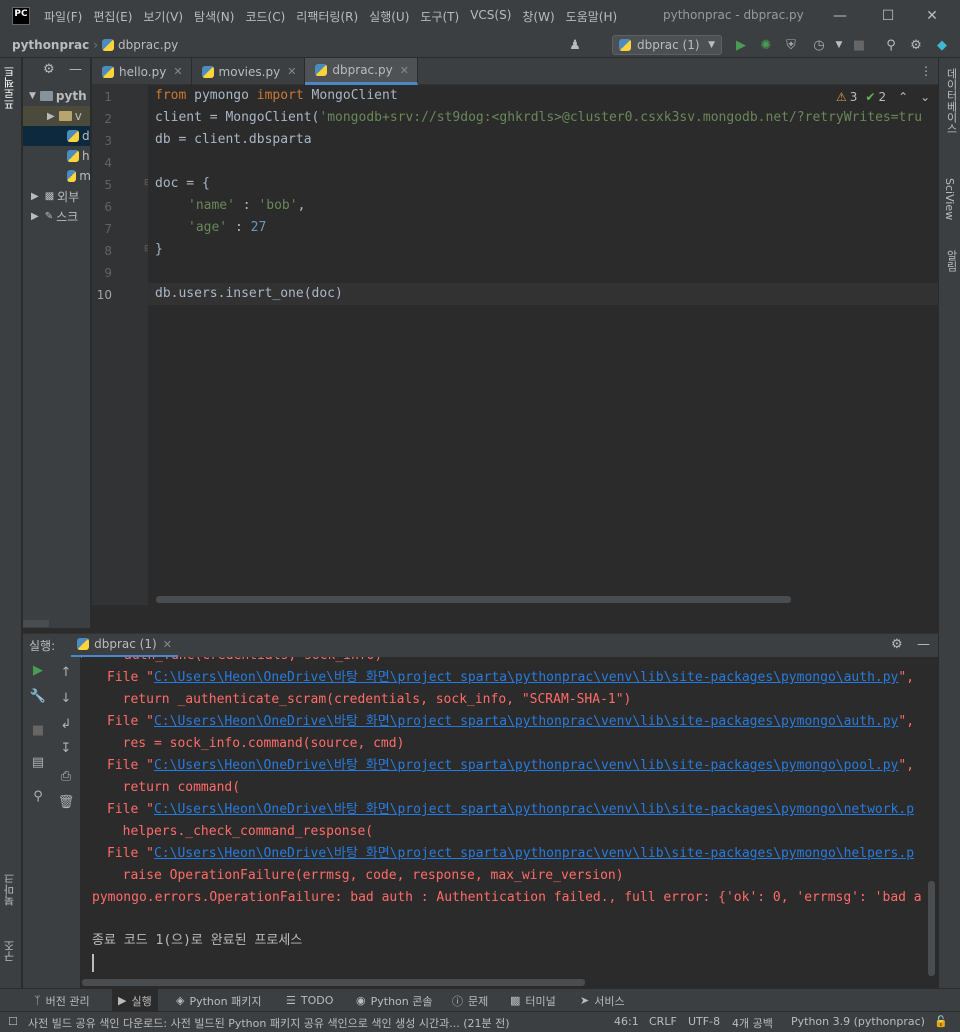 This screenshot has height=1032, width=960. Describe the element at coordinates (35, 196) in the screenshot. I see `chevron-right-icon: ▶` at that location.